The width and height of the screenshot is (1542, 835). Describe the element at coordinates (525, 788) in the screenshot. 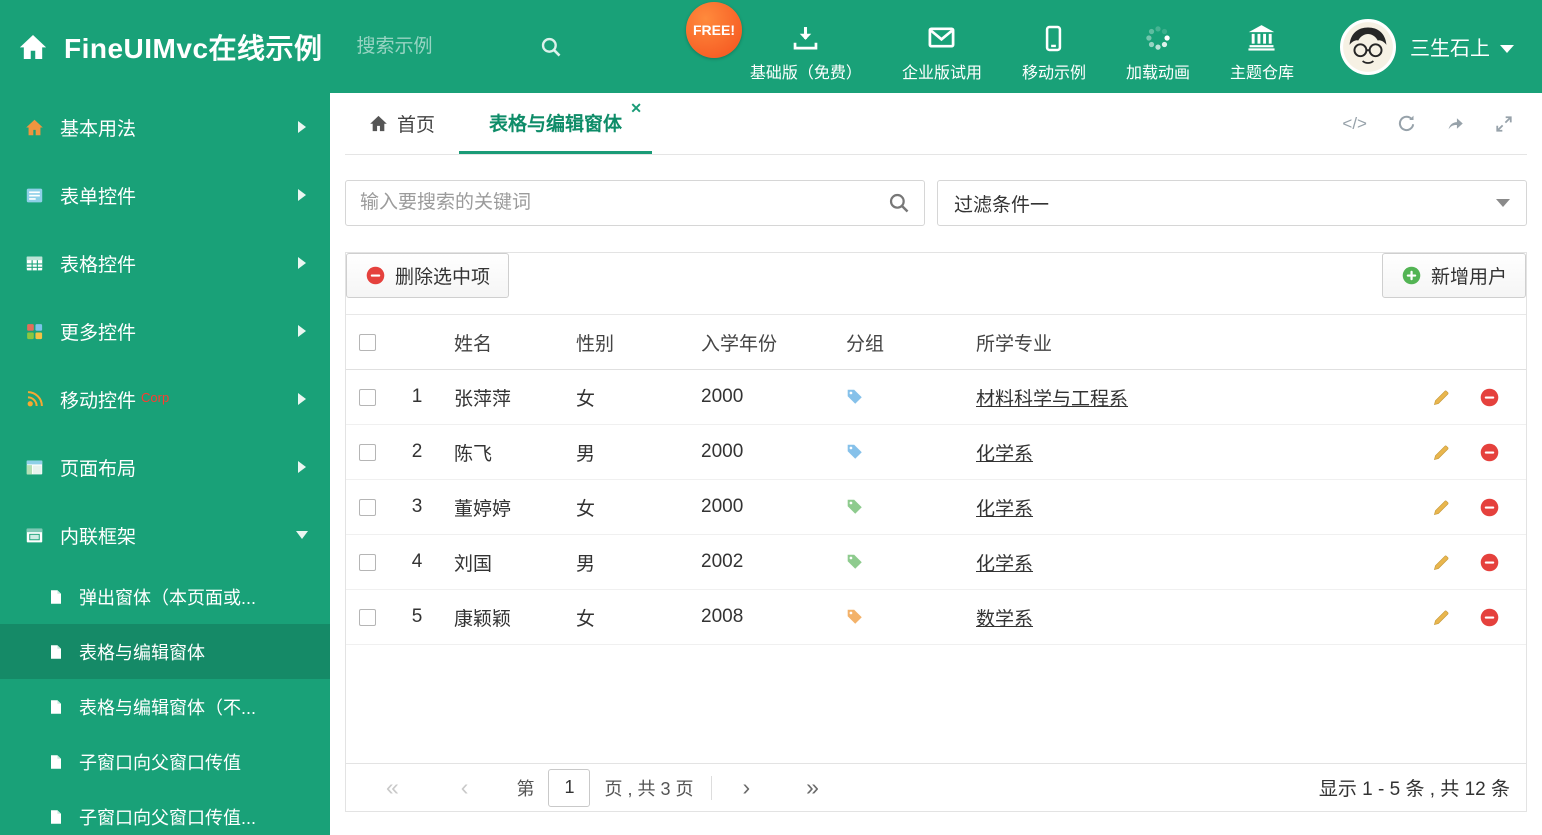

I see `page-prefix-label: 第` at that location.